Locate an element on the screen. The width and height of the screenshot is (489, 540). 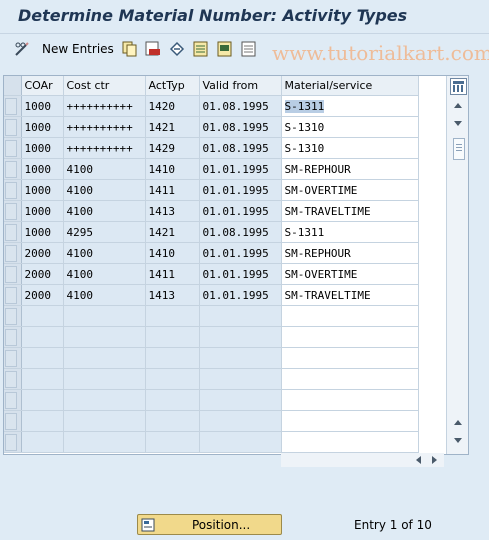
undo-button is located at coordinates (177, 49).